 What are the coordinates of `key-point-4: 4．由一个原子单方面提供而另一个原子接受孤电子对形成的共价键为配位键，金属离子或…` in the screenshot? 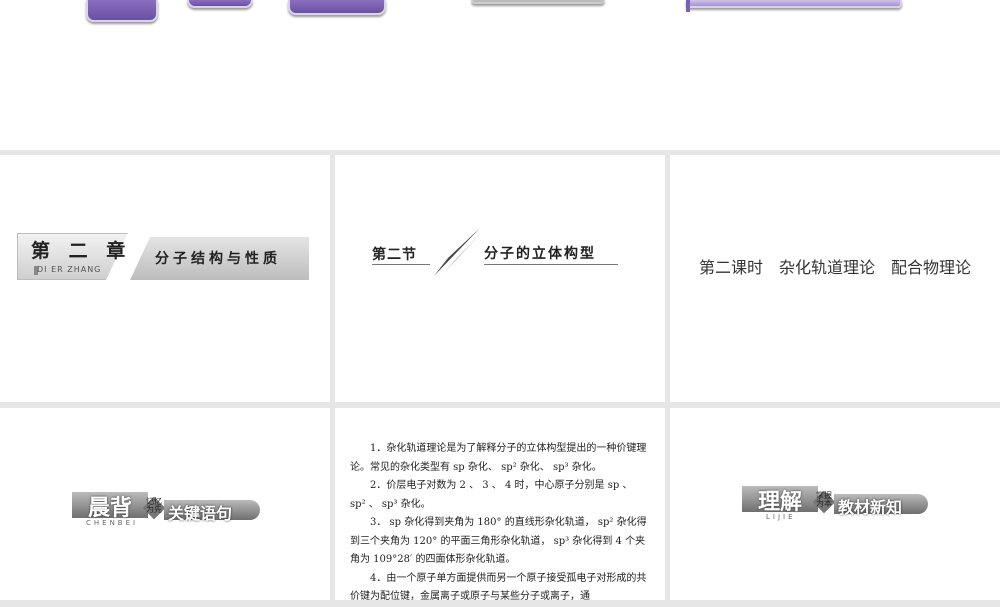 It's located at (498, 587).